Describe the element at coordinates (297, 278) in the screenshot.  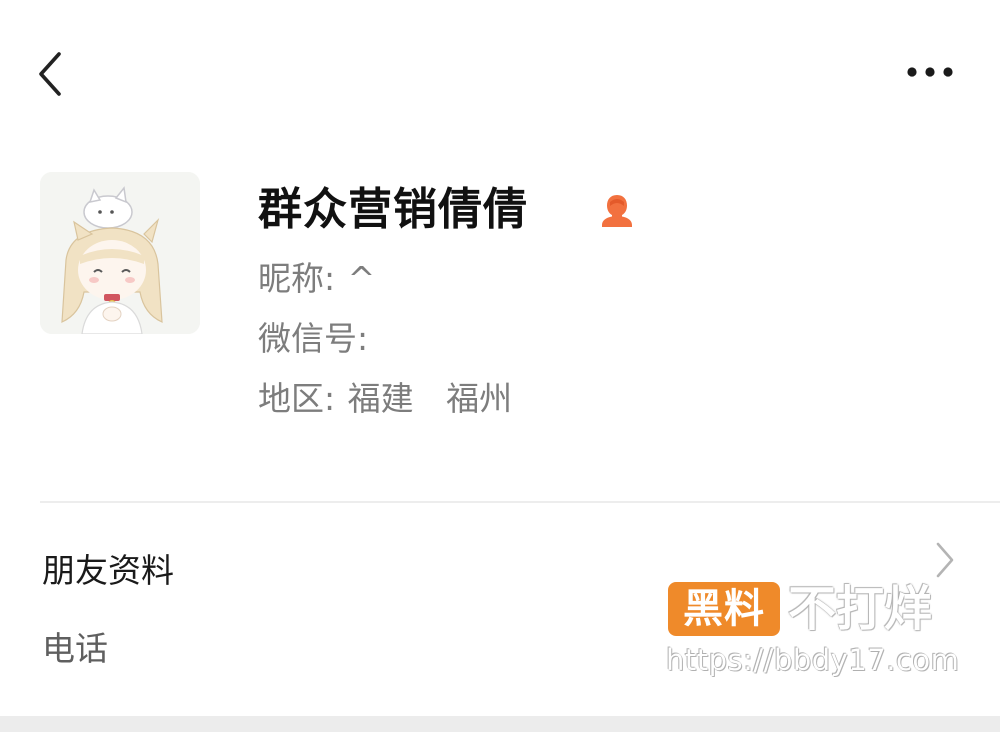
I see `nickname-label: 昵称:` at that location.